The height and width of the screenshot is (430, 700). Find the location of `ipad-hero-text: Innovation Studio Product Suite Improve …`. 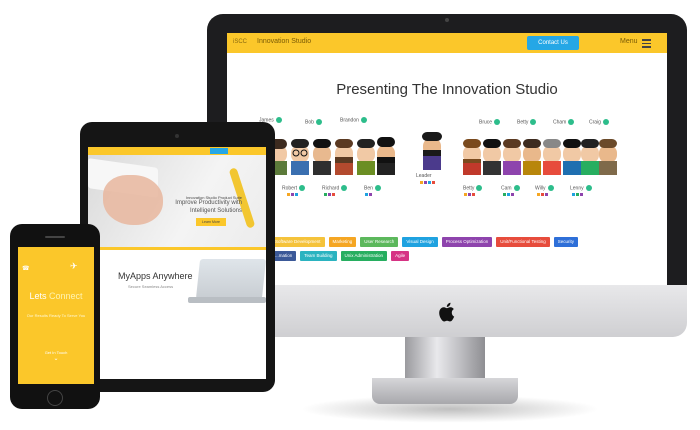

ipad-hero-text: Innovation Studio Product Suite Improve … is located at coordinates (202, 205).